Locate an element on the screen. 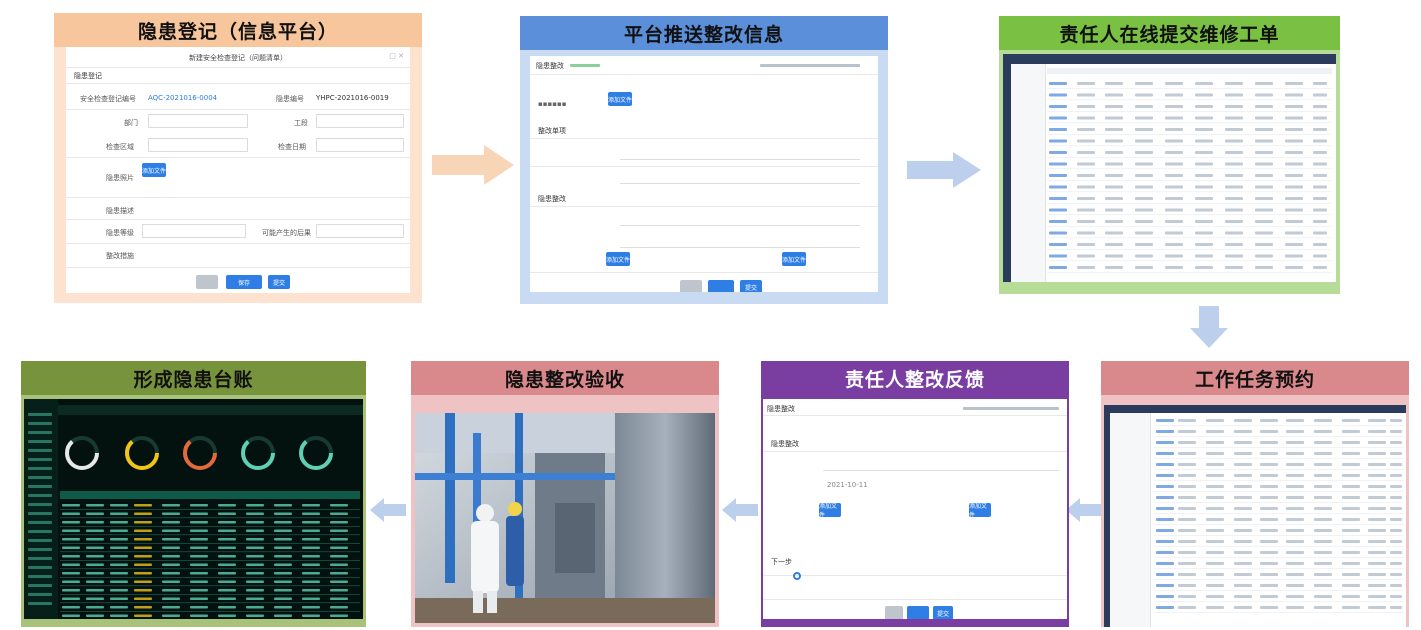 The width and height of the screenshot is (1421, 630). photo-label: 隐患照片 is located at coordinates (120, 178).